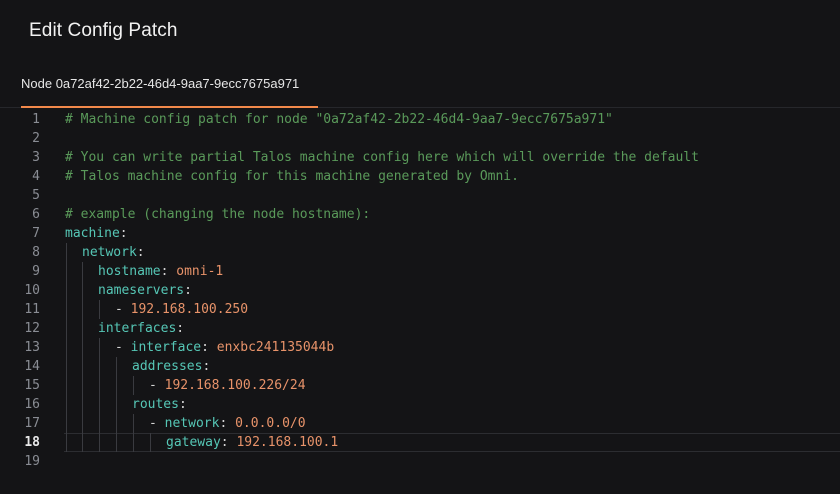 Image resolution: width=840 pixels, height=494 pixels. Describe the element at coordinates (420, 461) in the screenshot. I see `code-line: 19` at that location.